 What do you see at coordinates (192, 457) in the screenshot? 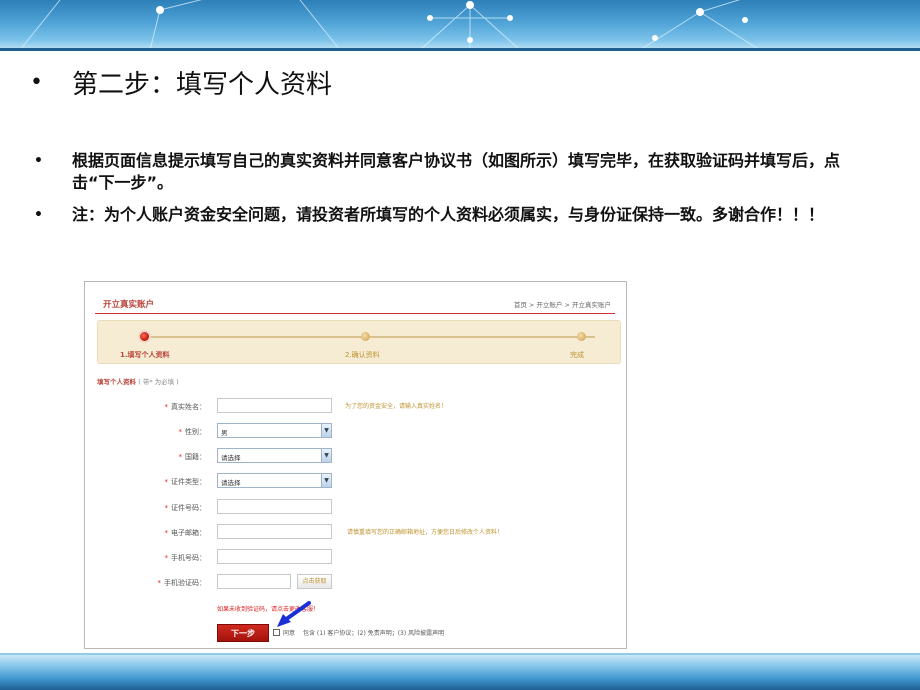
I see `nationality-label: * 国籍：` at bounding box center [192, 457].